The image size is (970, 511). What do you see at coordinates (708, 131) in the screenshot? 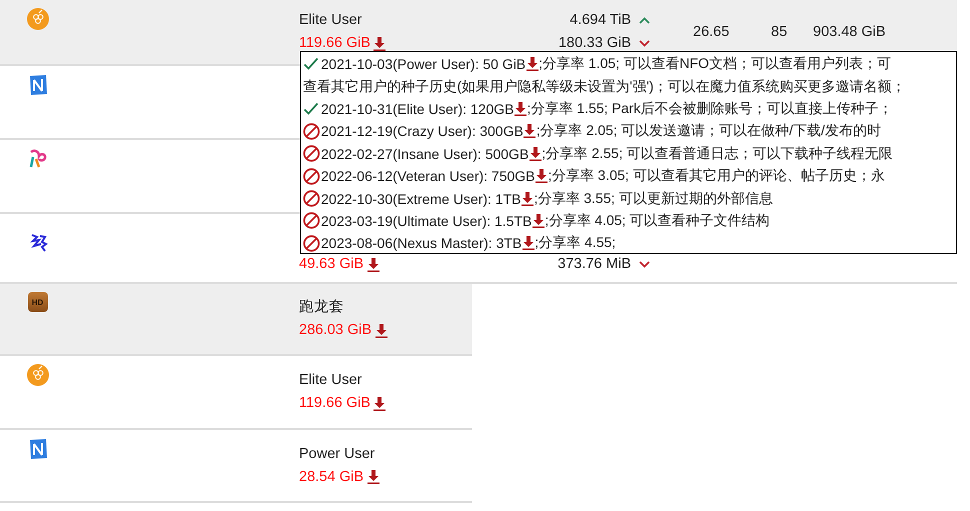
I see `level-perks: ;分享率 2.05; 可以发送邀请；可以在做种/下载/发布的时` at bounding box center [708, 131].